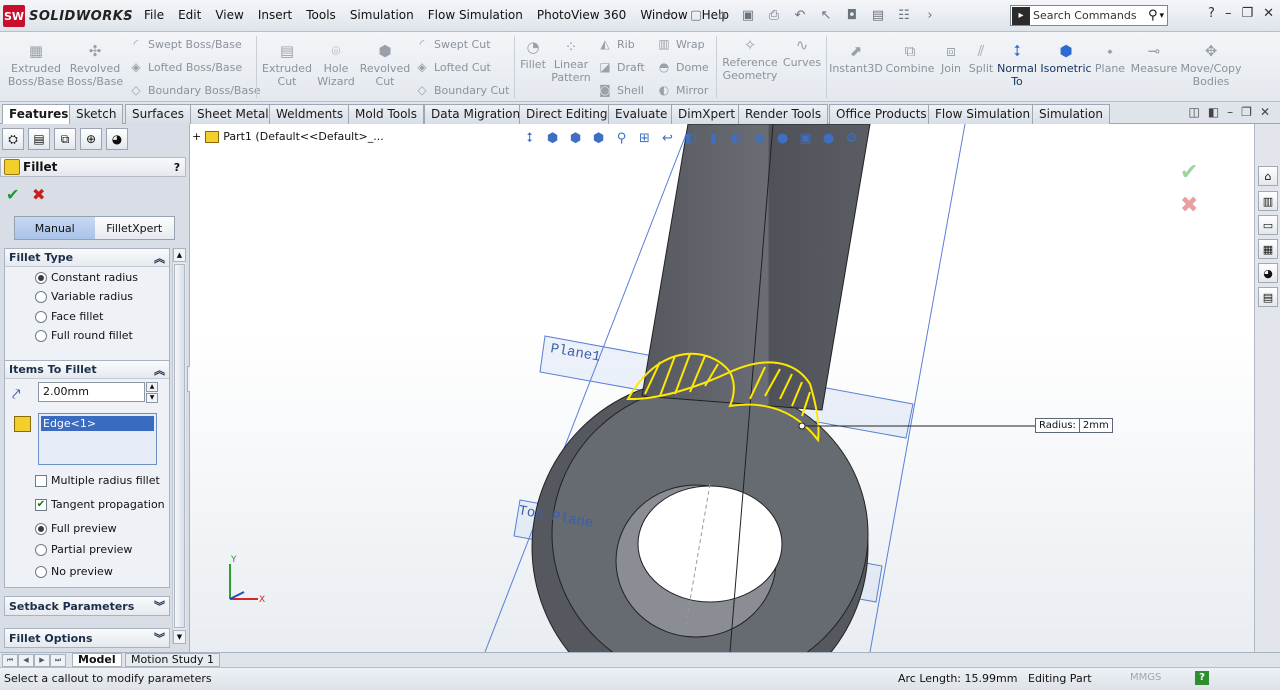 Image resolution: width=1280 pixels, height=690 pixels. What do you see at coordinates (620, 67) in the screenshot?
I see `draft-button: ◪ Draft` at bounding box center [620, 67].